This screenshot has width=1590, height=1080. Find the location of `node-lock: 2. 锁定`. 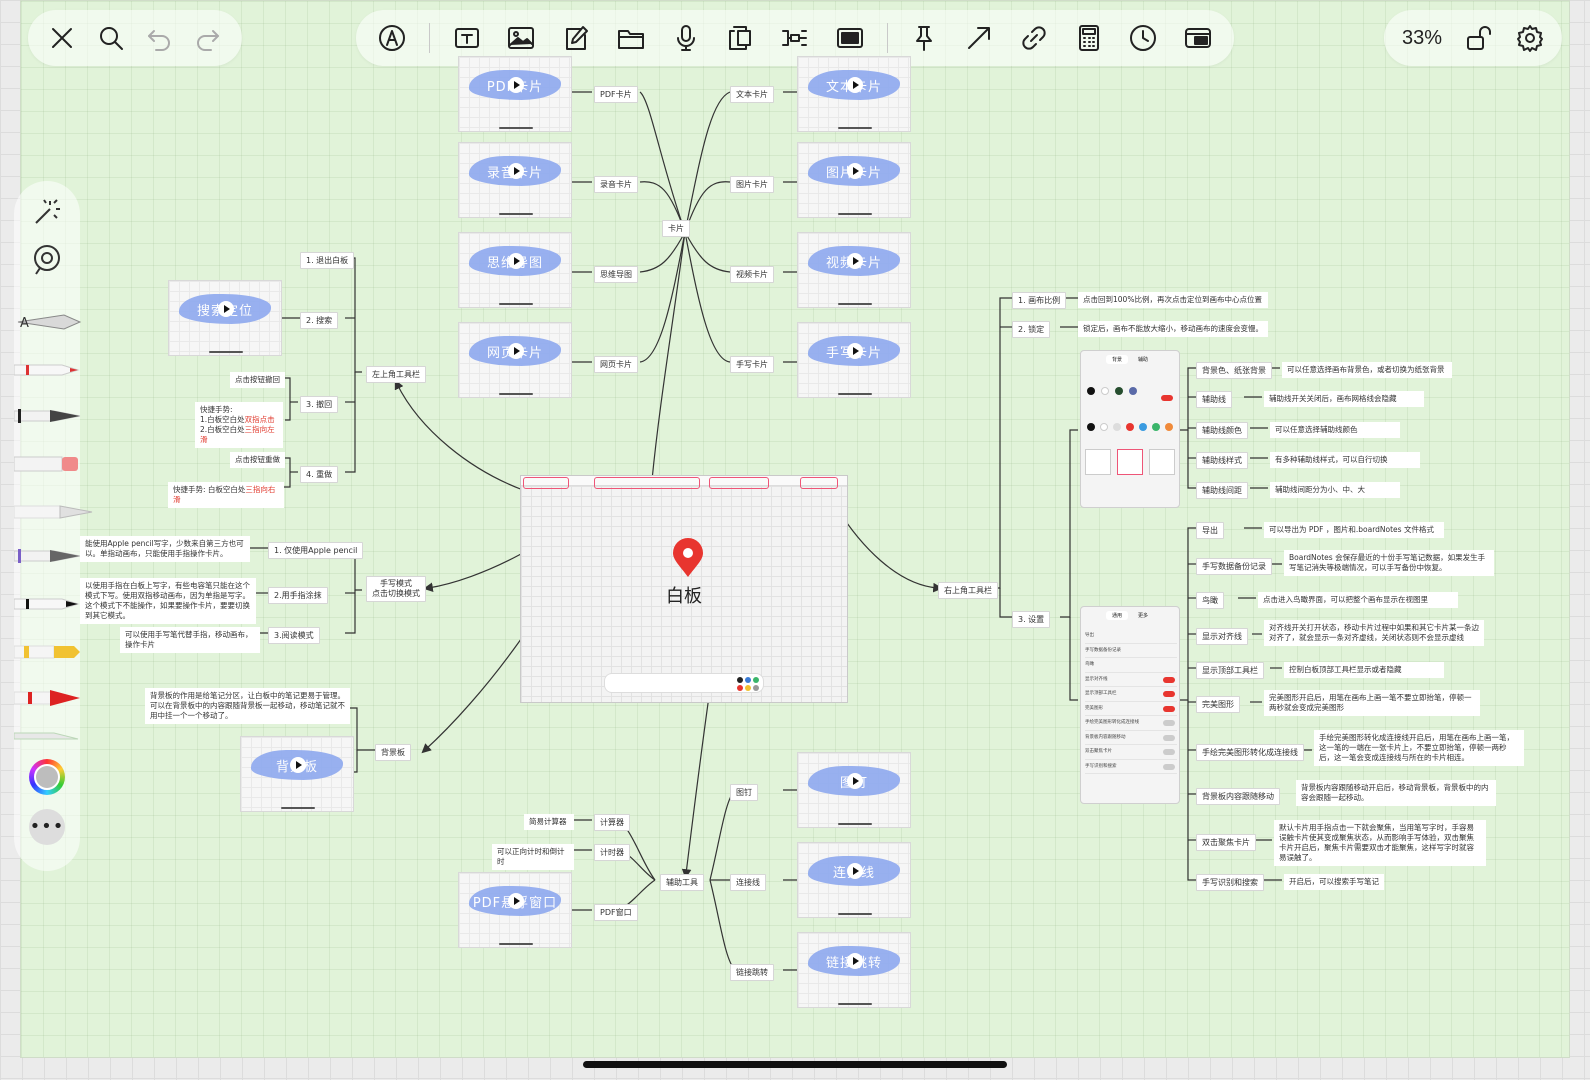

node-lock: 2. 锁定 is located at coordinates (1031, 329).